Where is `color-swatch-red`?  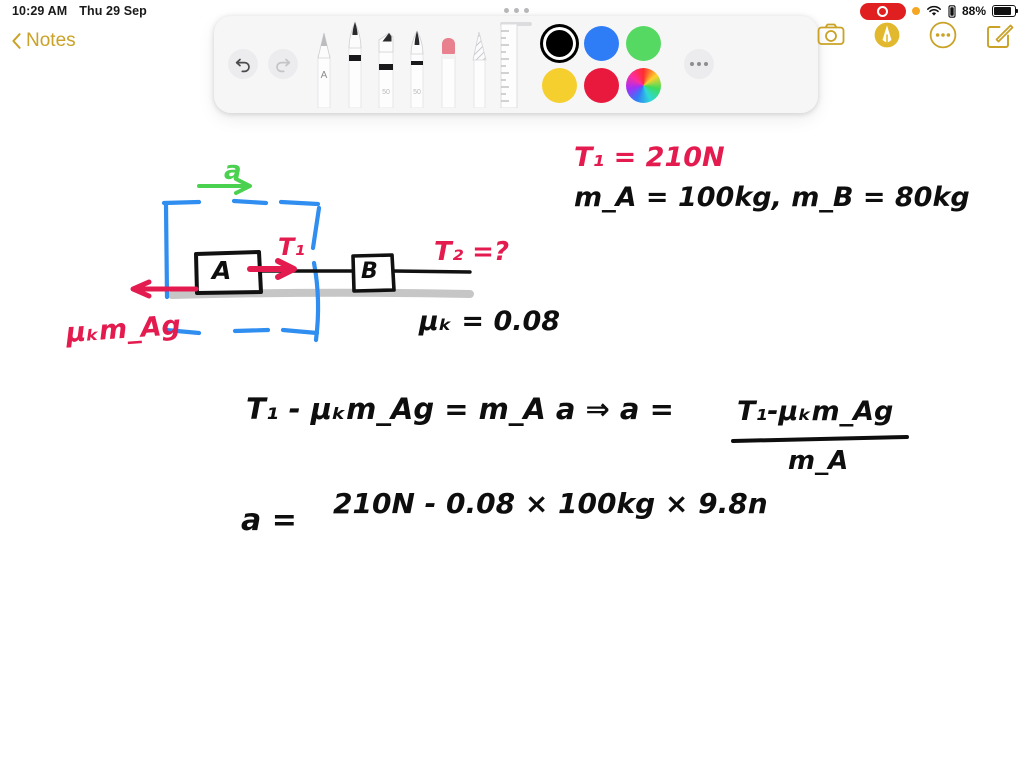 color-swatch-red is located at coordinates (601, 85).